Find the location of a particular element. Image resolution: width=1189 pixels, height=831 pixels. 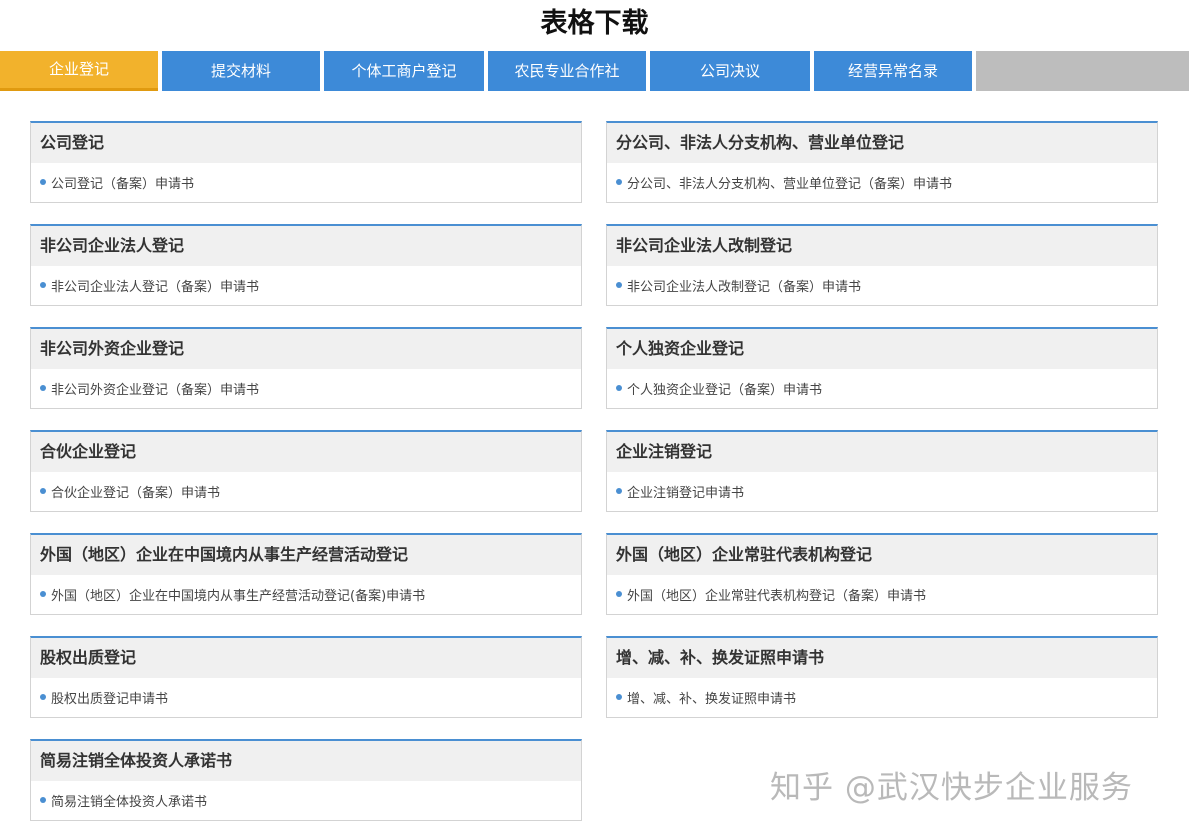

download-link: 外国（地区）企业在中国境内从事生产经营活动登记(备案)申请书 is located at coordinates (238, 596).